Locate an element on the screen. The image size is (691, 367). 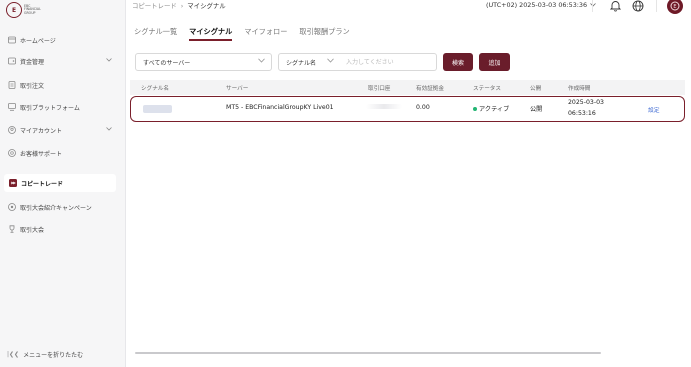
column-header: サーバー is located at coordinates (237, 89).